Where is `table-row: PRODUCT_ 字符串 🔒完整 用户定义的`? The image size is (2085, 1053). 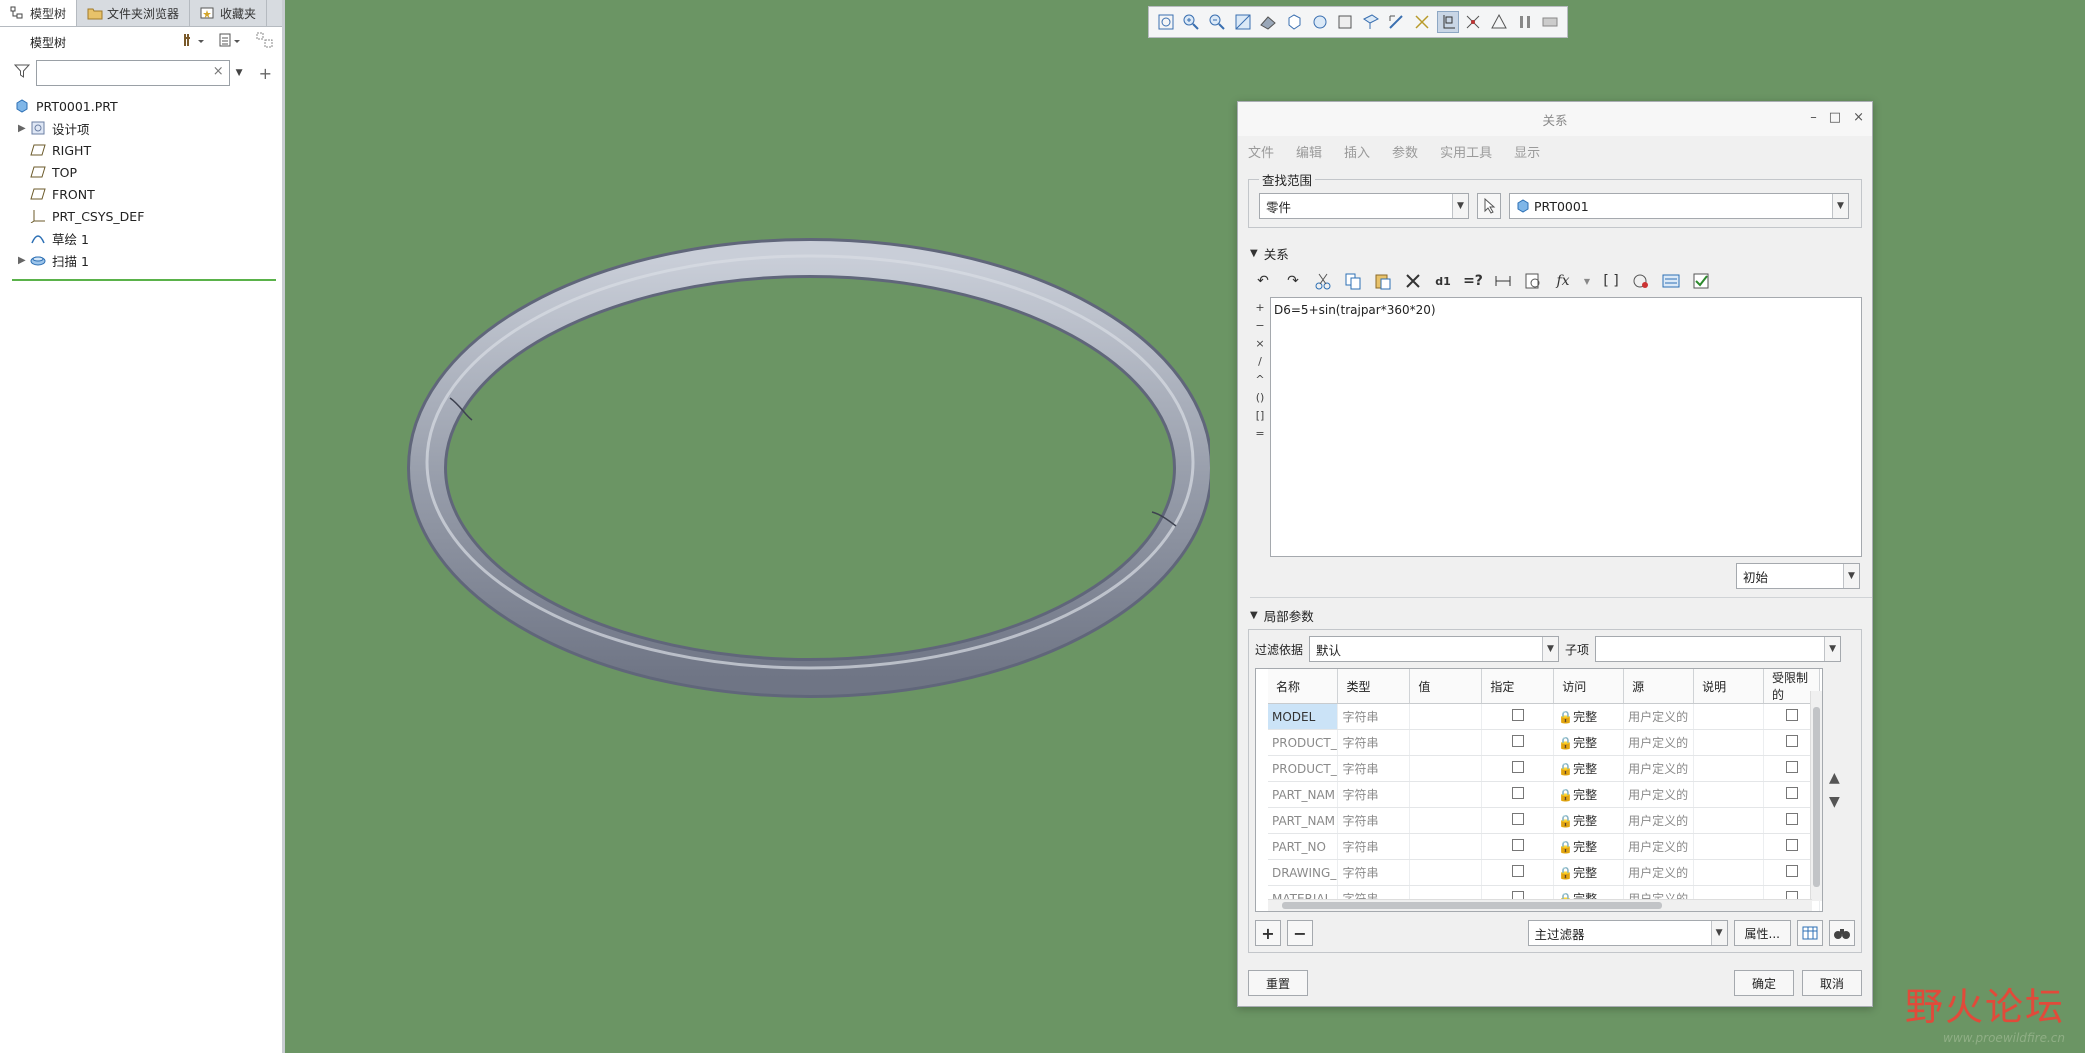 table-row: PRODUCT_ 字符串 🔒完整 用户定义的 is located at coordinates (1544, 768).